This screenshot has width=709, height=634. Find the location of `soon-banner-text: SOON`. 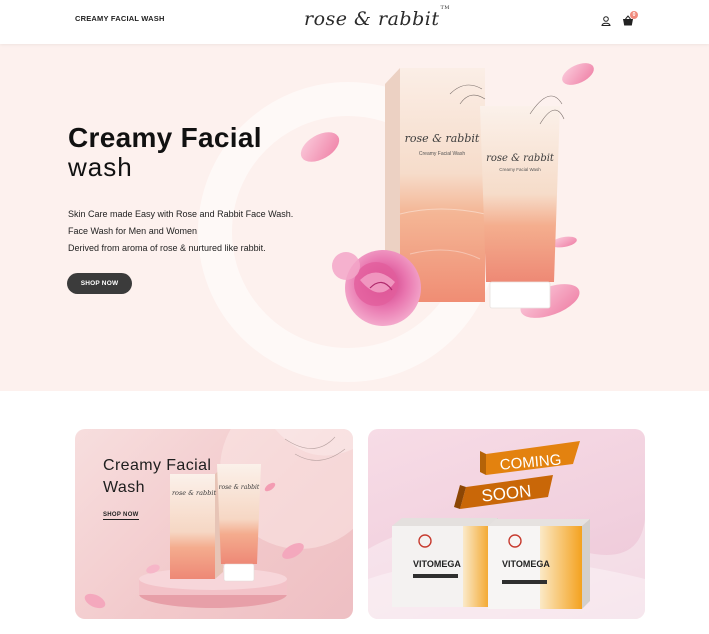

soon-banner-text: SOON is located at coordinates (507, 493).